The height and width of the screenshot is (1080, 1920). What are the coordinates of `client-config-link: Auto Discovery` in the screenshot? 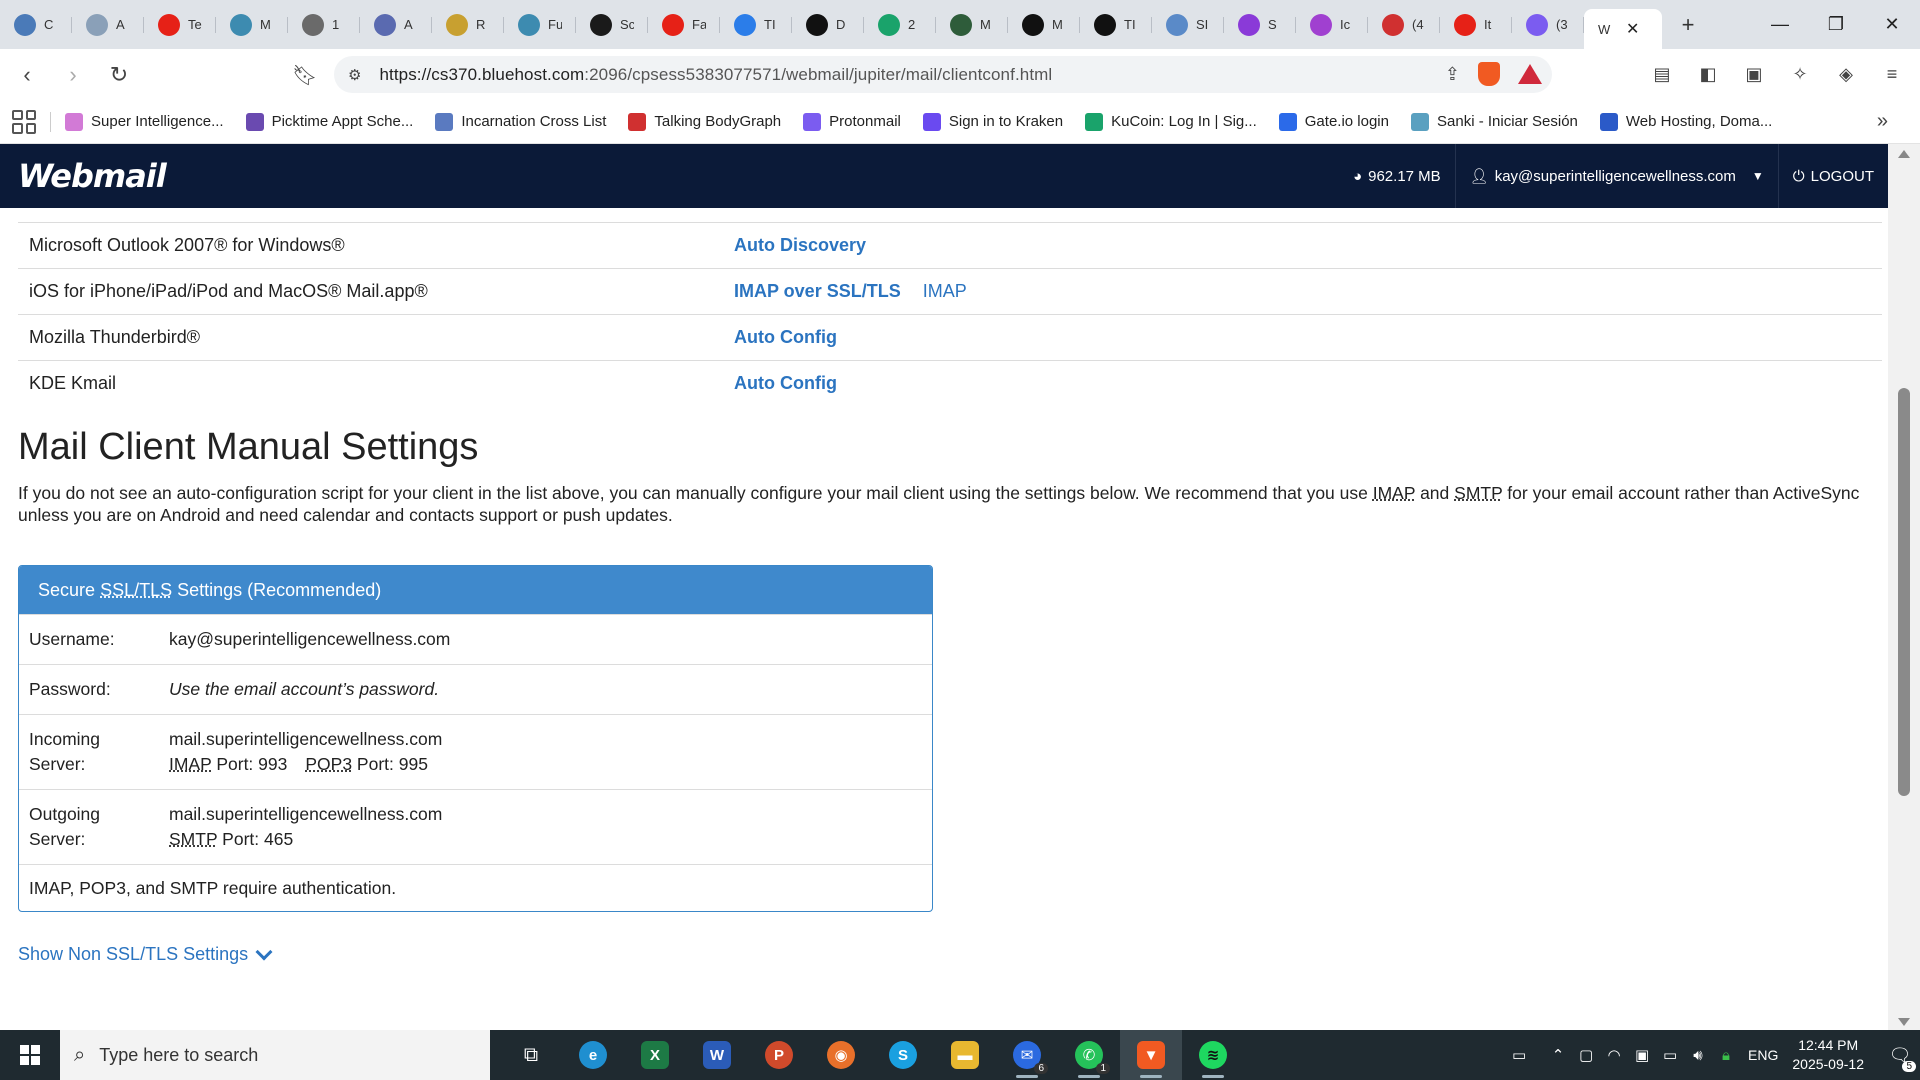 It's located at (800, 245).